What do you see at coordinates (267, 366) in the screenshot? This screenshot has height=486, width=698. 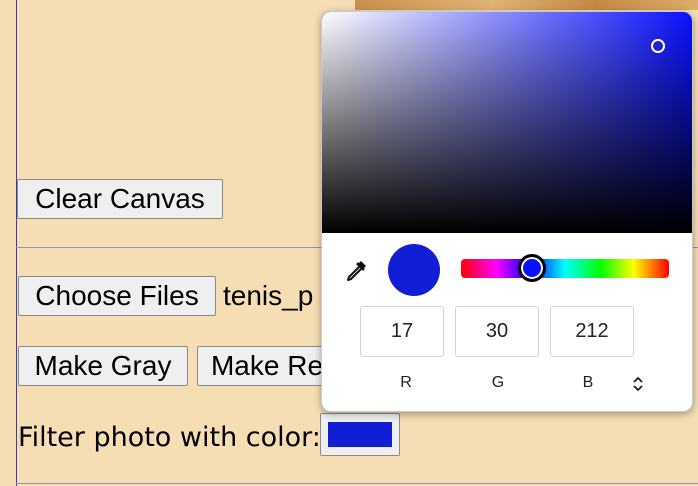 I see `make-red-button: Make Re` at bounding box center [267, 366].